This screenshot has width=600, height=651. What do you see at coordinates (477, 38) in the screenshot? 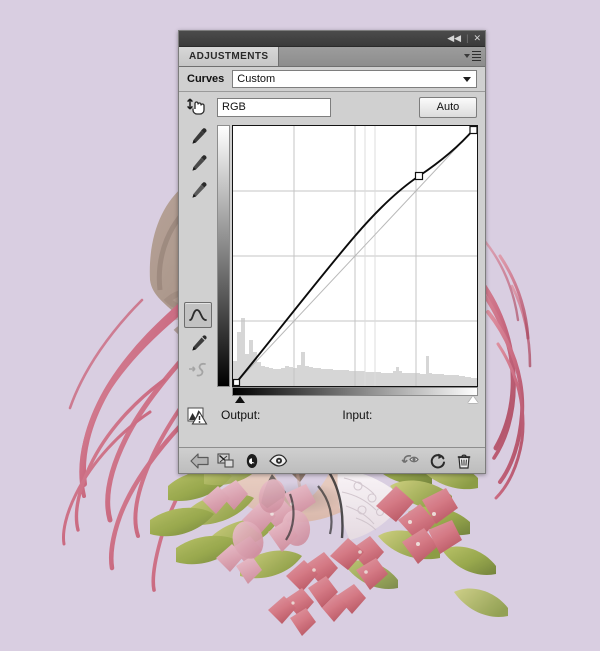
I see `close-icon: ✕` at bounding box center [477, 38].